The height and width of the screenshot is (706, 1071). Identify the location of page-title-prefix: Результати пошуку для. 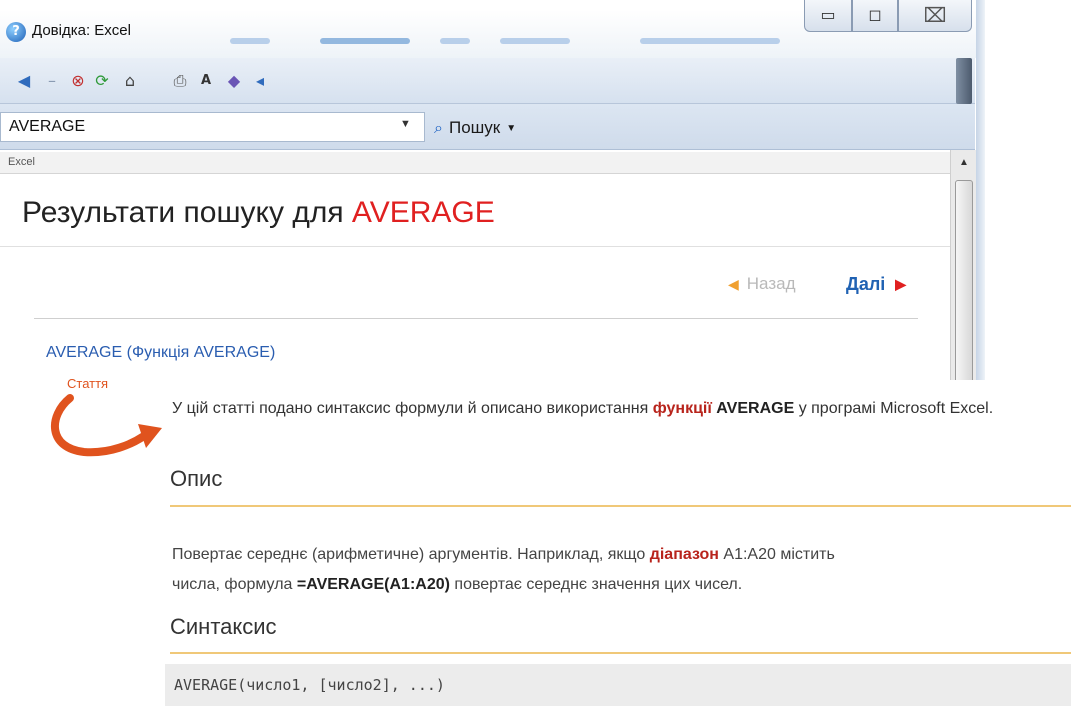
(187, 212).